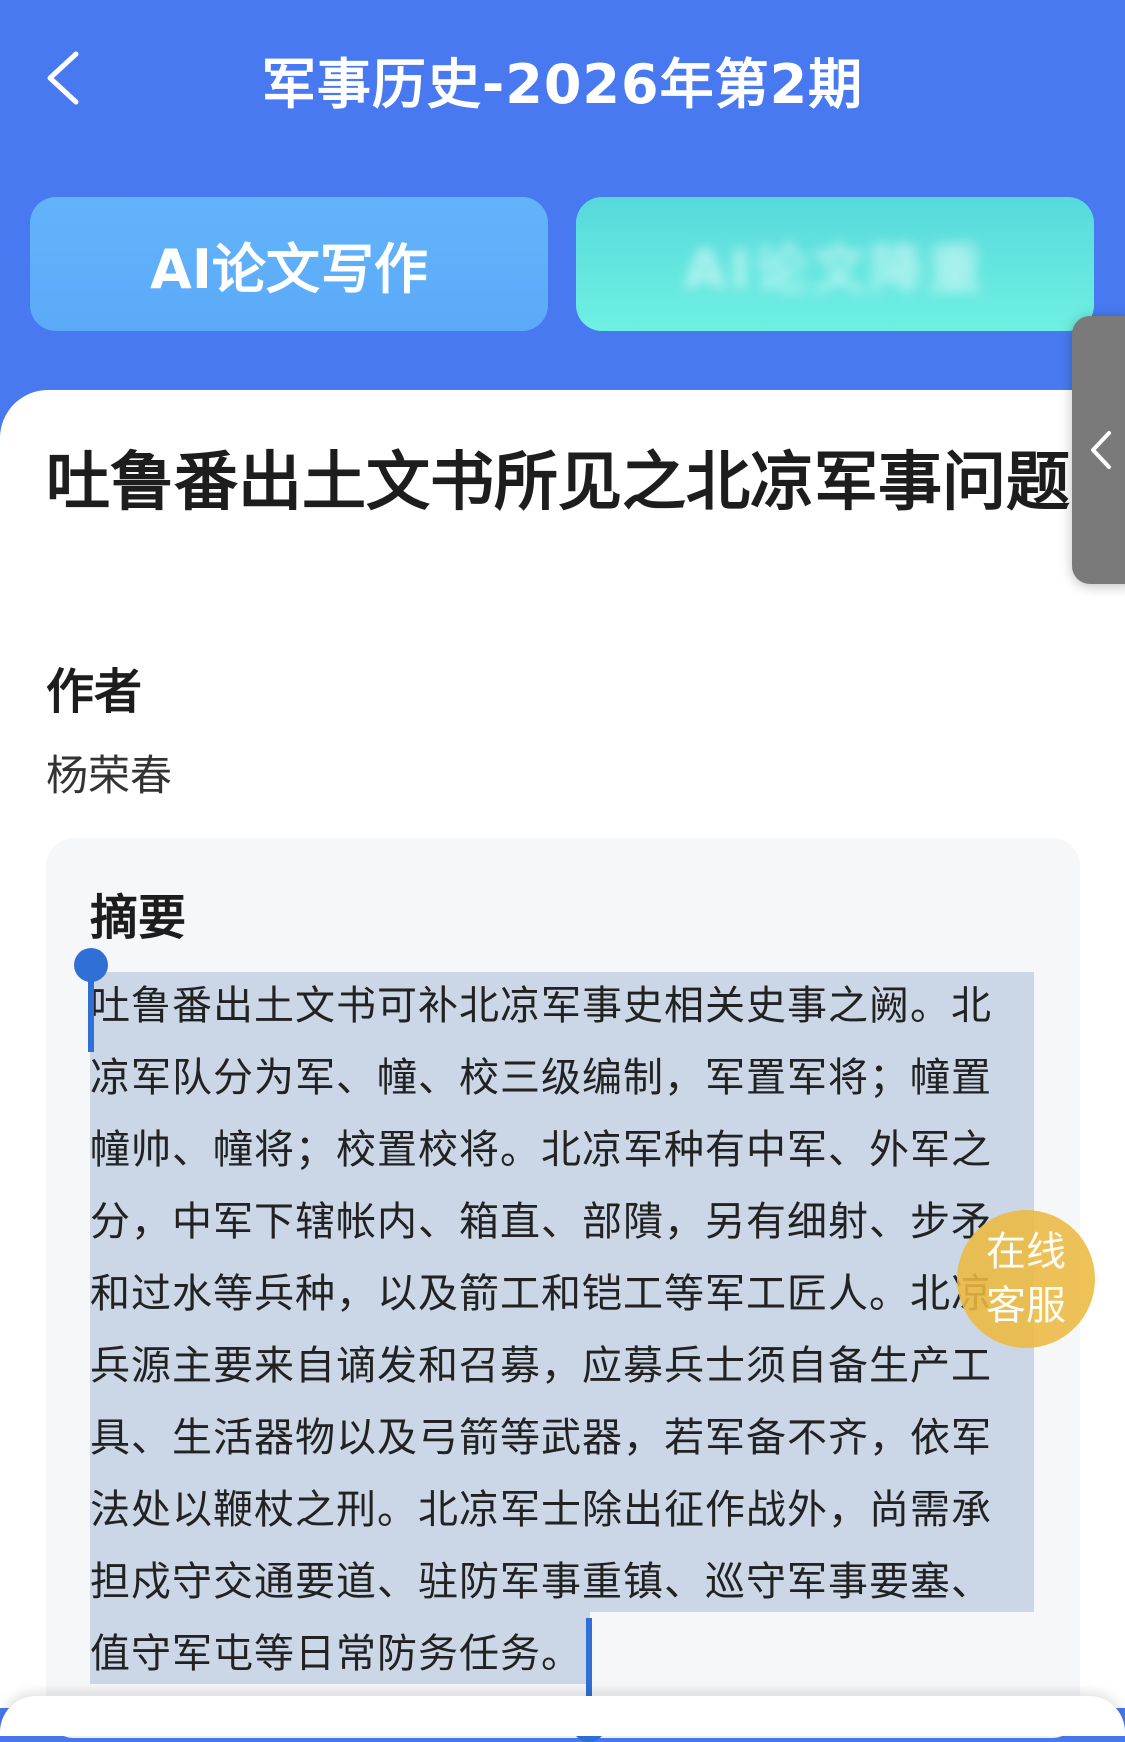  Describe the element at coordinates (91, 1009) in the screenshot. I see `selection-start-caret` at that location.